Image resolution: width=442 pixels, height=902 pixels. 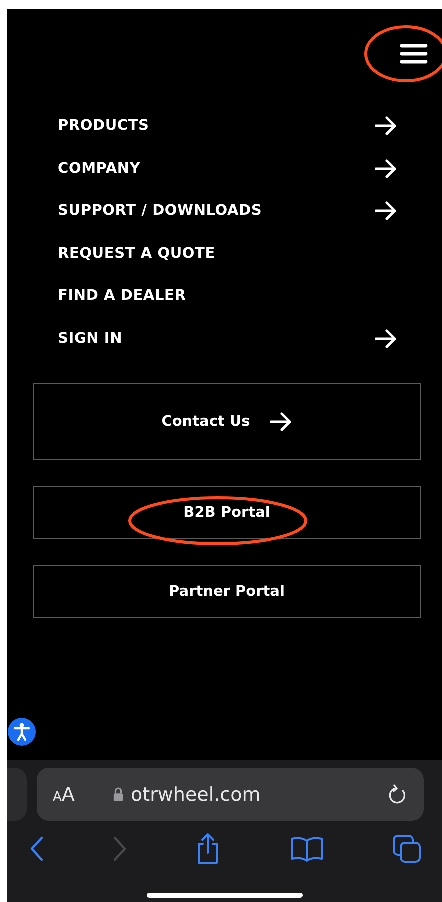 I want to click on url-text: otrwheel.com, so click(x=196, y=795).